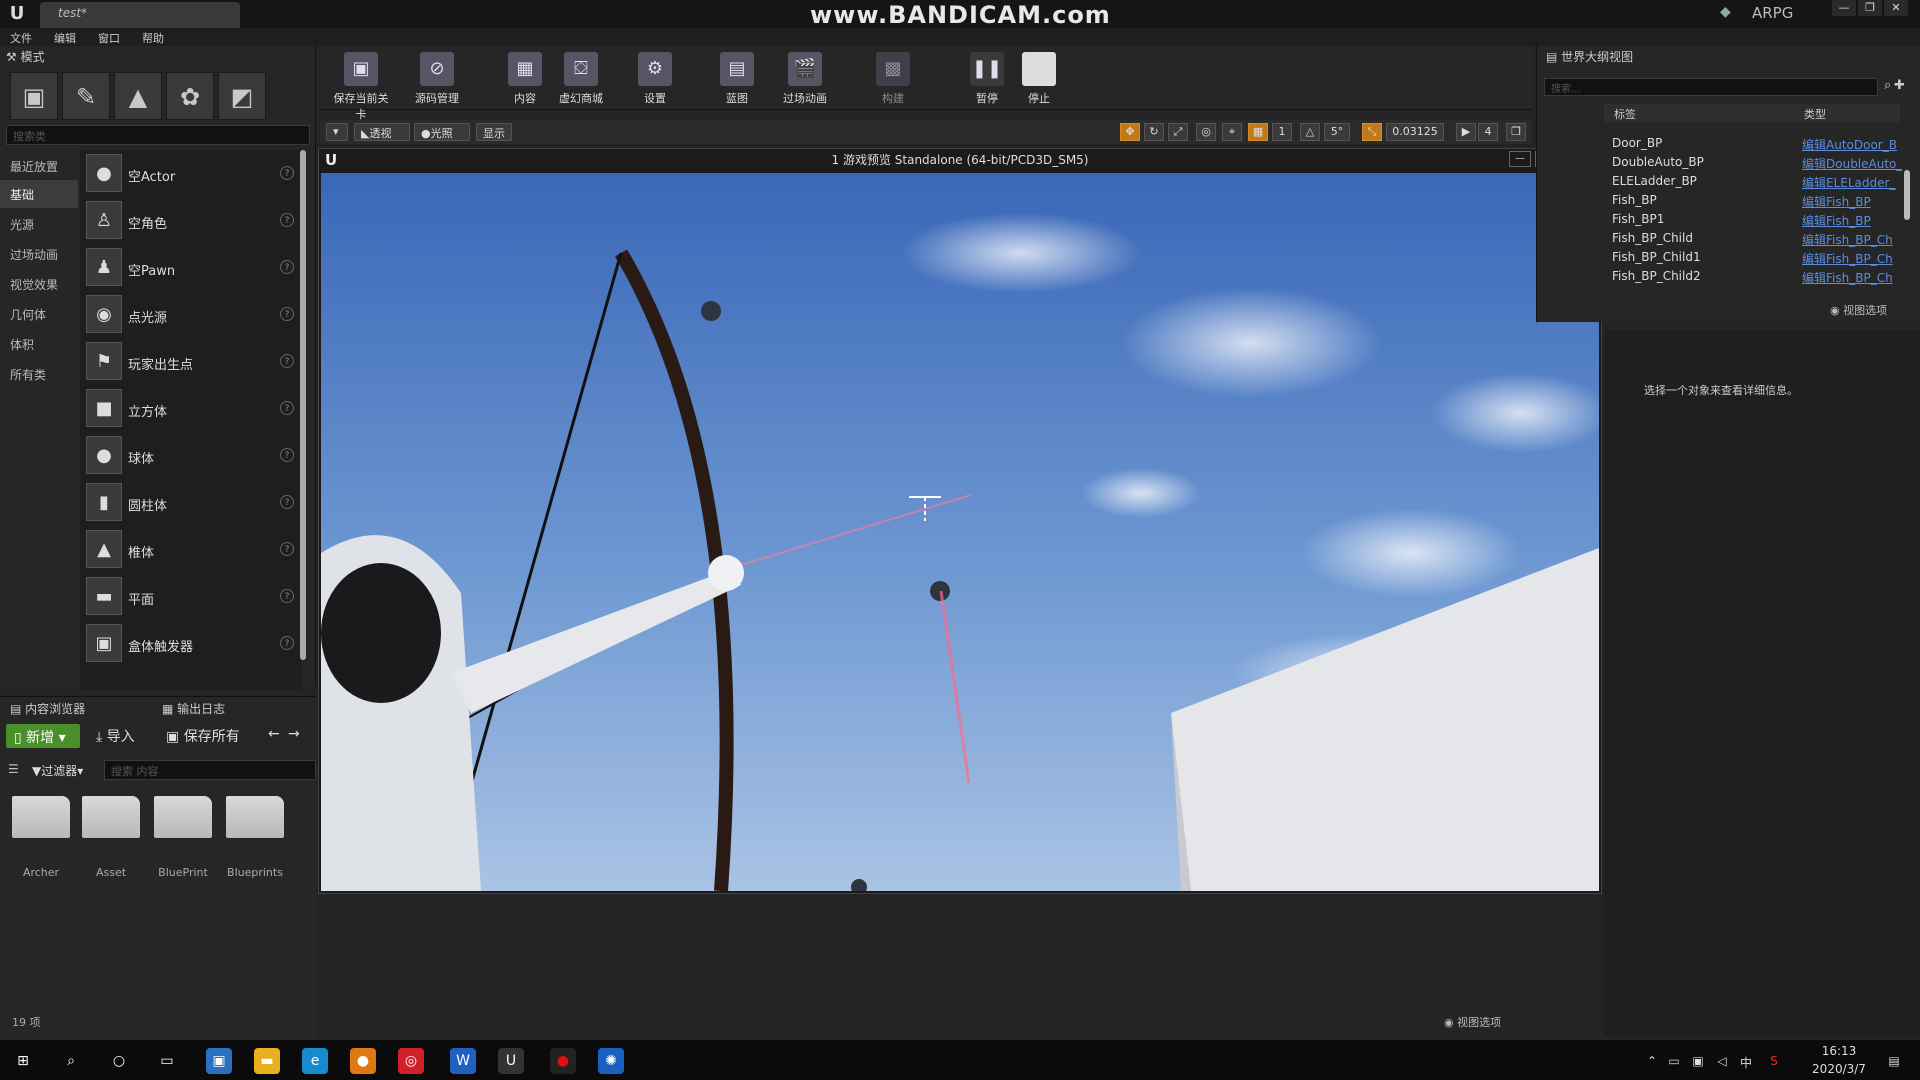  I want to click on minimize-button: —, so click(1844, 8).